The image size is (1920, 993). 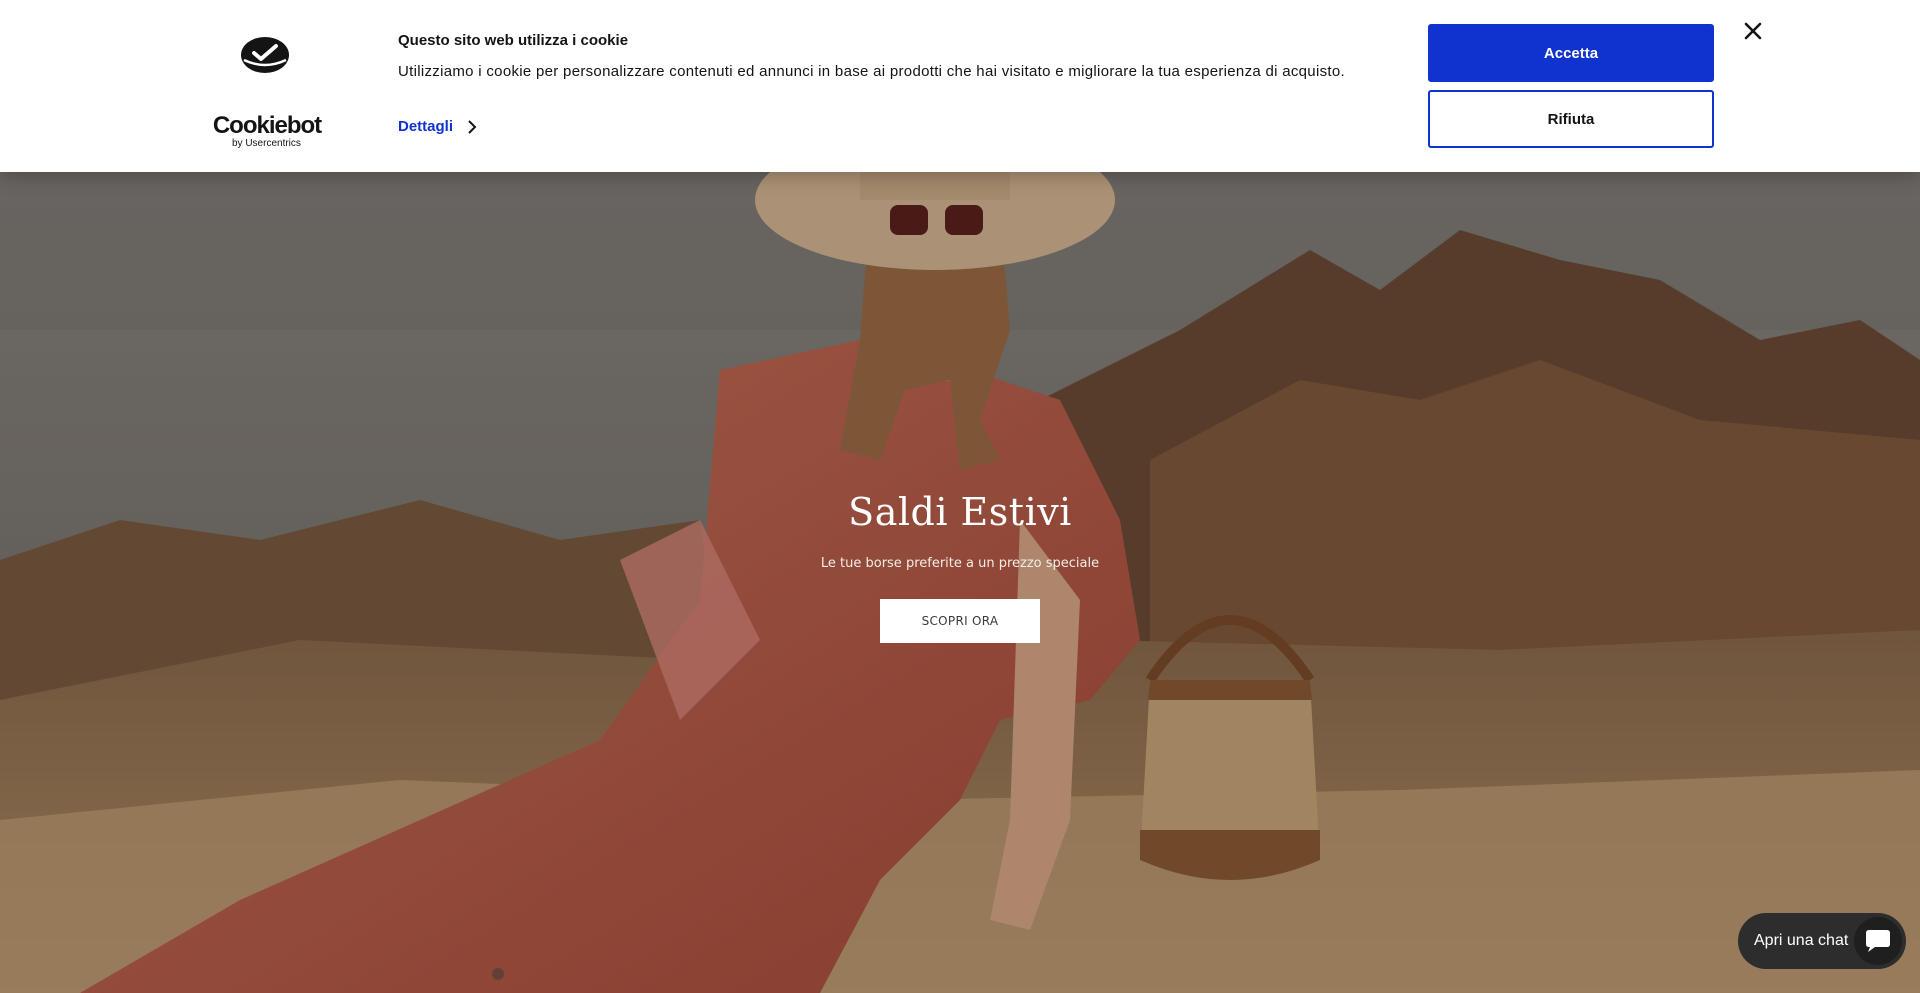 I want to click on slider-dot, so click(x=498, y=974).